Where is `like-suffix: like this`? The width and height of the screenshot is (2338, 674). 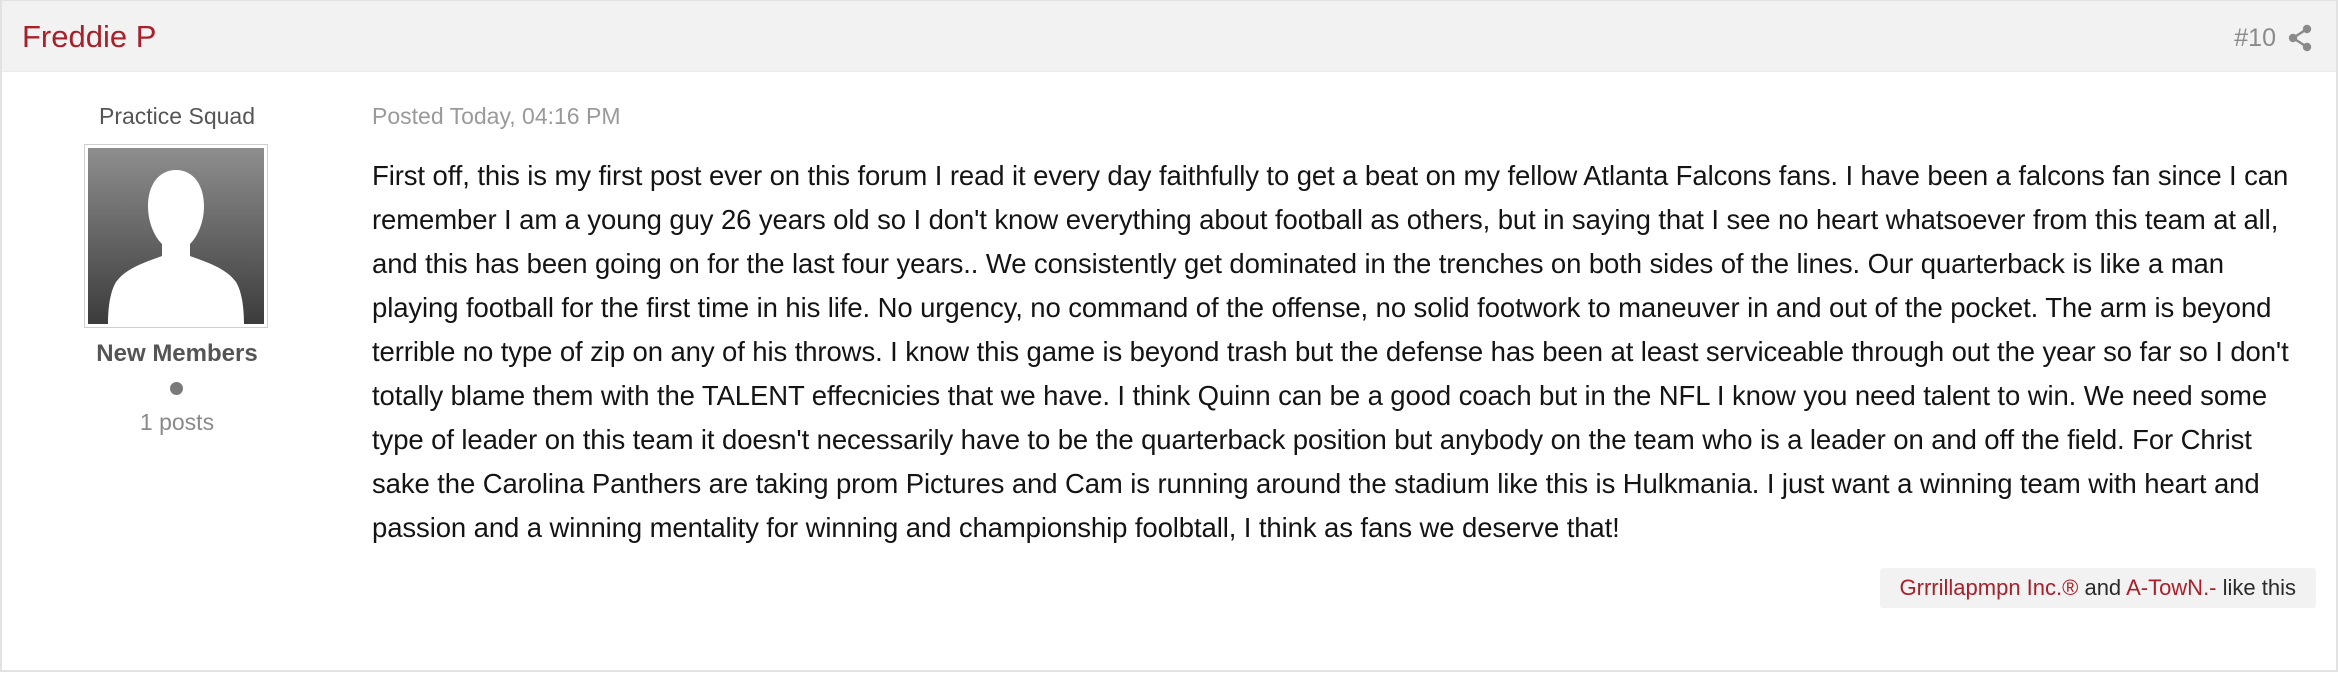
like-suffix: like this is located at coordinates (2256, 587).